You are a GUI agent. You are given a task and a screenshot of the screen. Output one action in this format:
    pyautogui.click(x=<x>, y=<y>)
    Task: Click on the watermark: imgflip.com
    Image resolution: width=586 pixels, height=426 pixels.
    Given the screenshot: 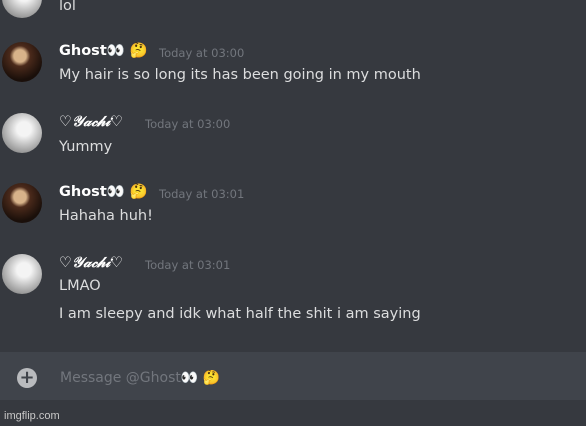 What is the action you would take?
    pyautogui.click(x=32, y=416)
    